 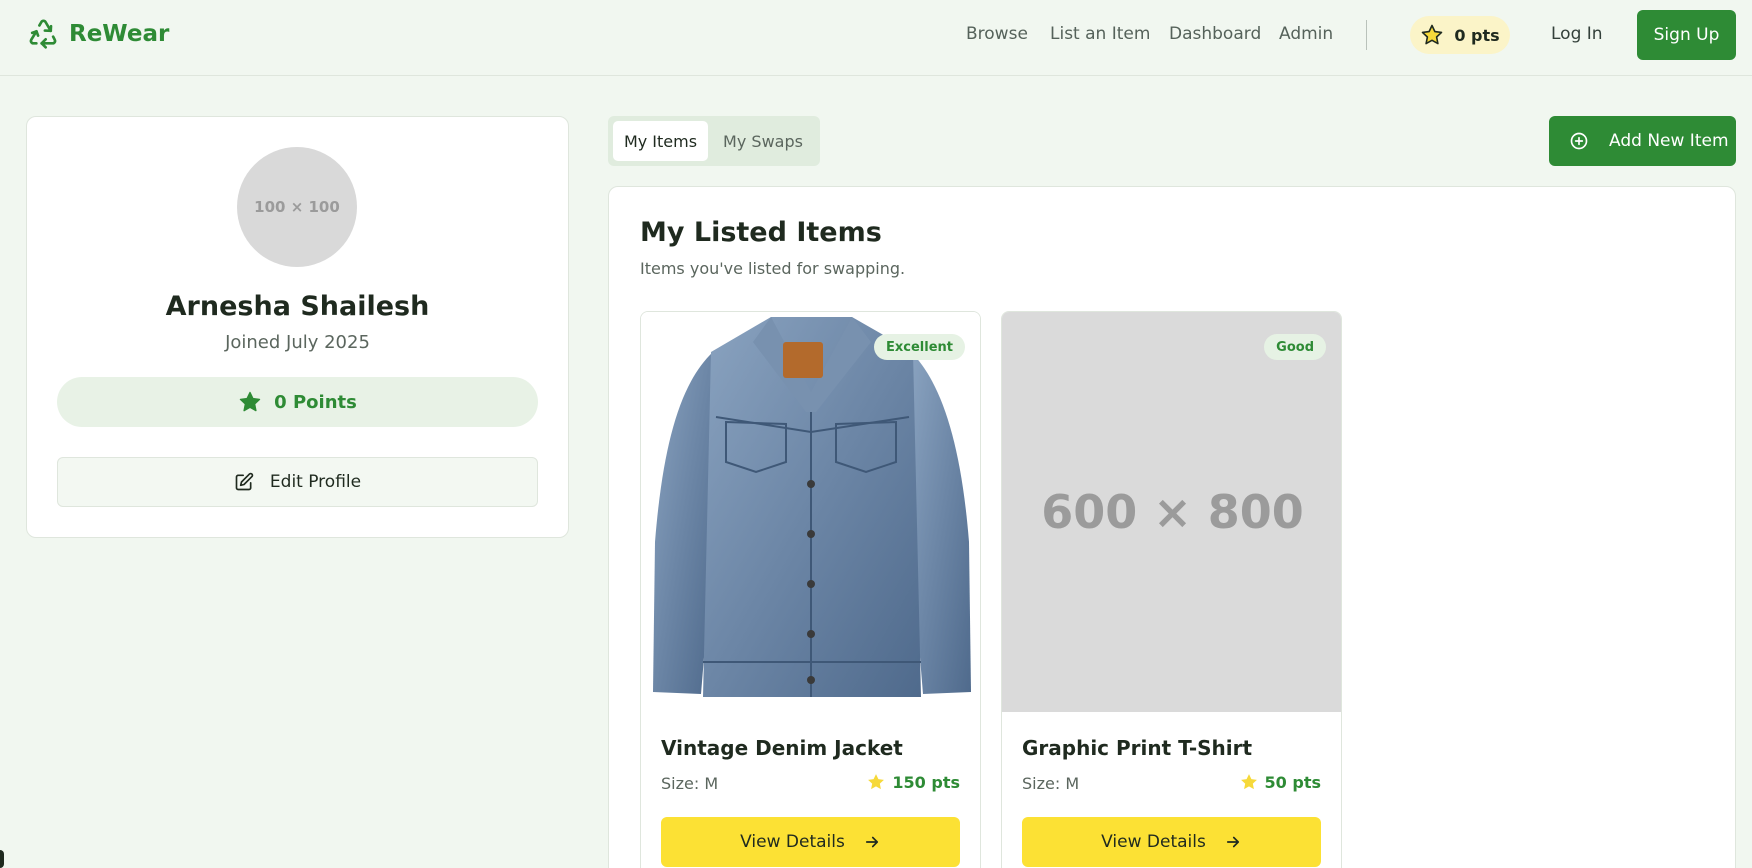 I want to click on tab-my-swaps: My Swaps, so click(x=763, y=141).